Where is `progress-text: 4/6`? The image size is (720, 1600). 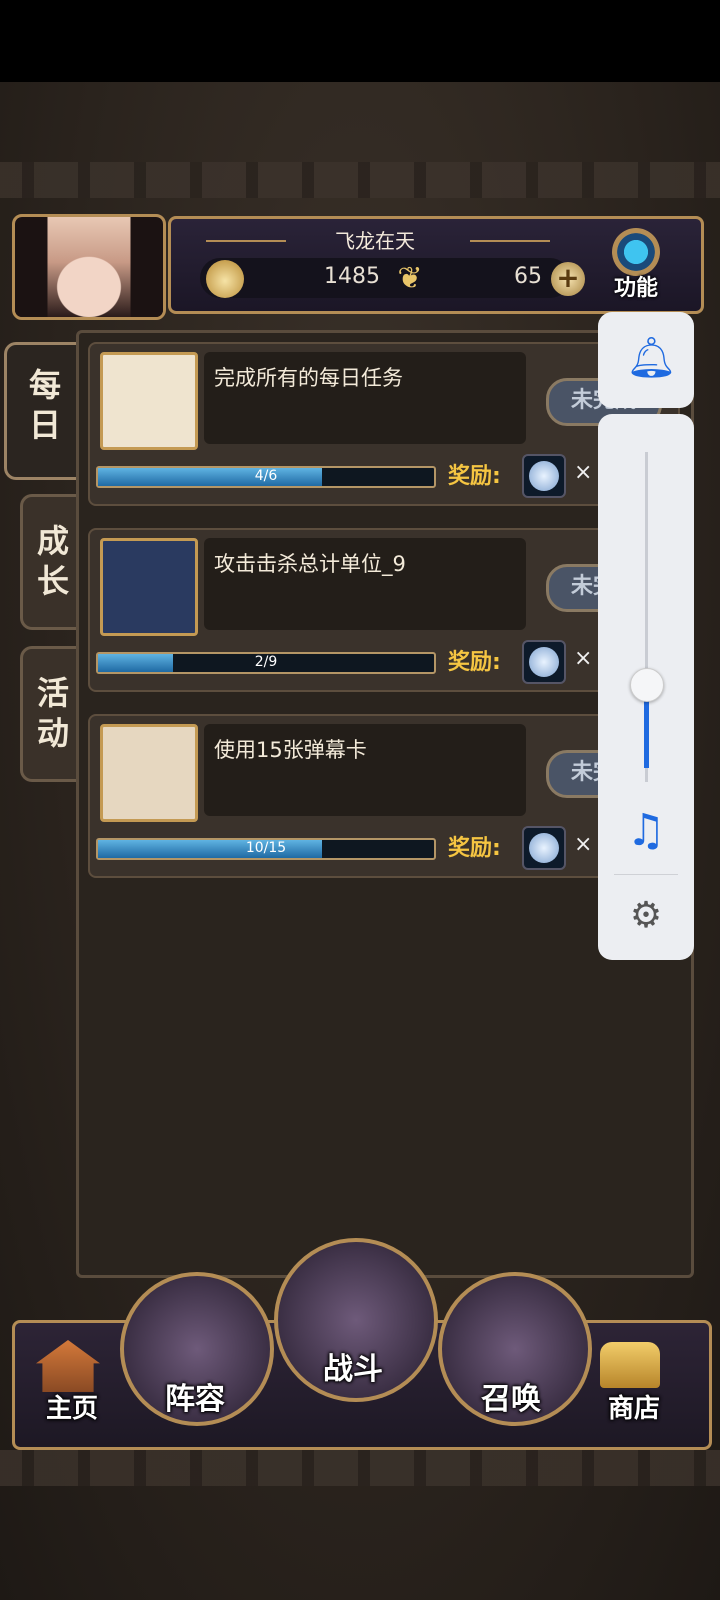 progress-text: 4/6 is located at coordinates (266, 476).